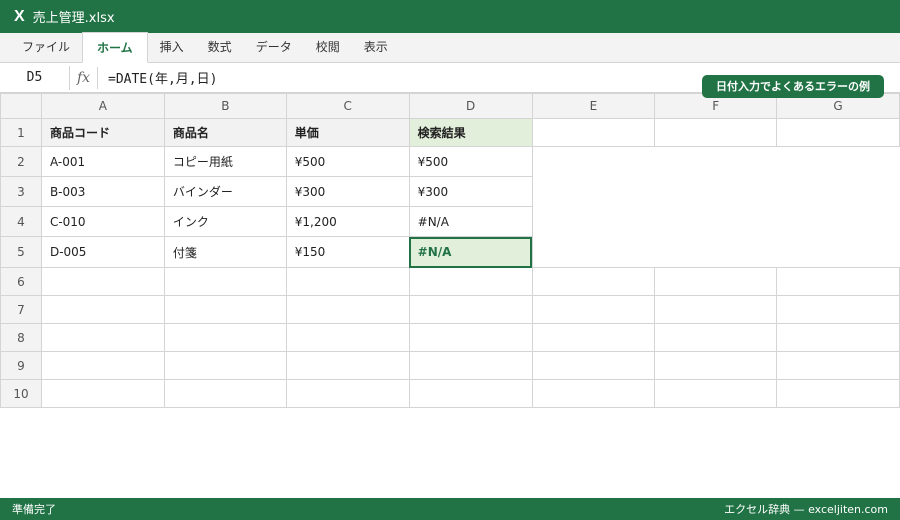 This screenshot has height=520, width=900. What do you see at coordinates (21, 281) in the screenshot?
I see `row-header-6: 6` at bounding box center [21, 281].